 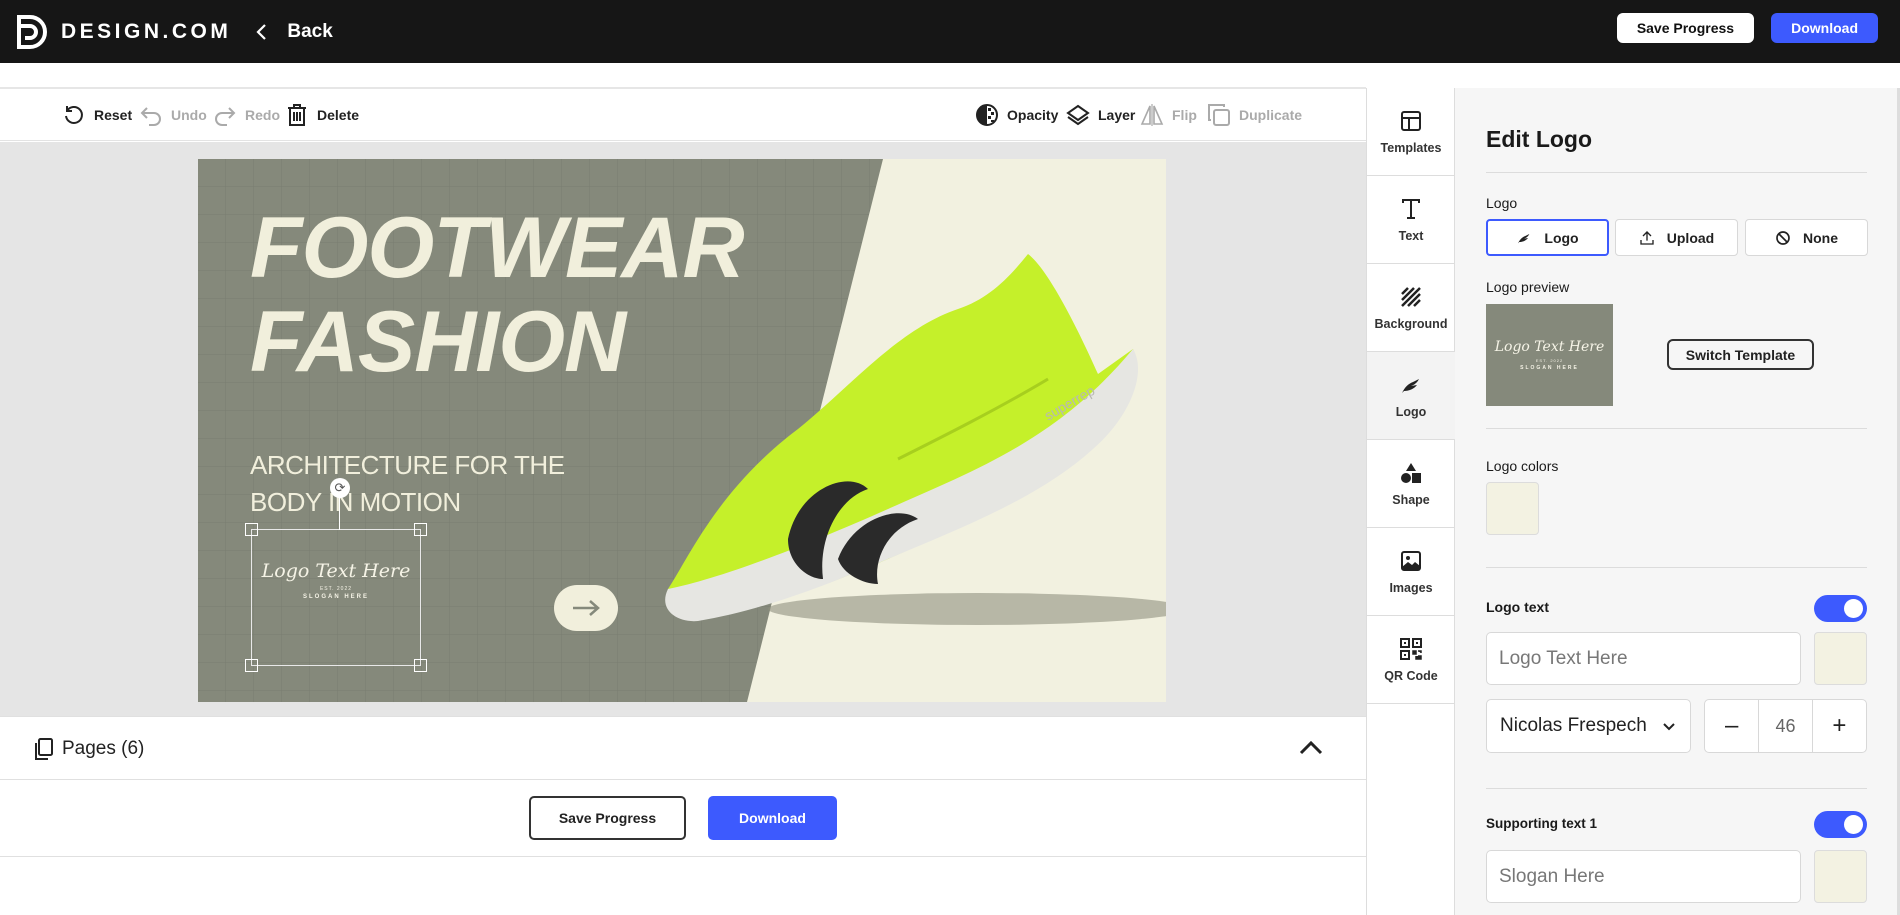 What do you see at coordinates (1184, 115) in the screenshot?
I see `flip-label: Flip` at bounding box center [1184, 115].